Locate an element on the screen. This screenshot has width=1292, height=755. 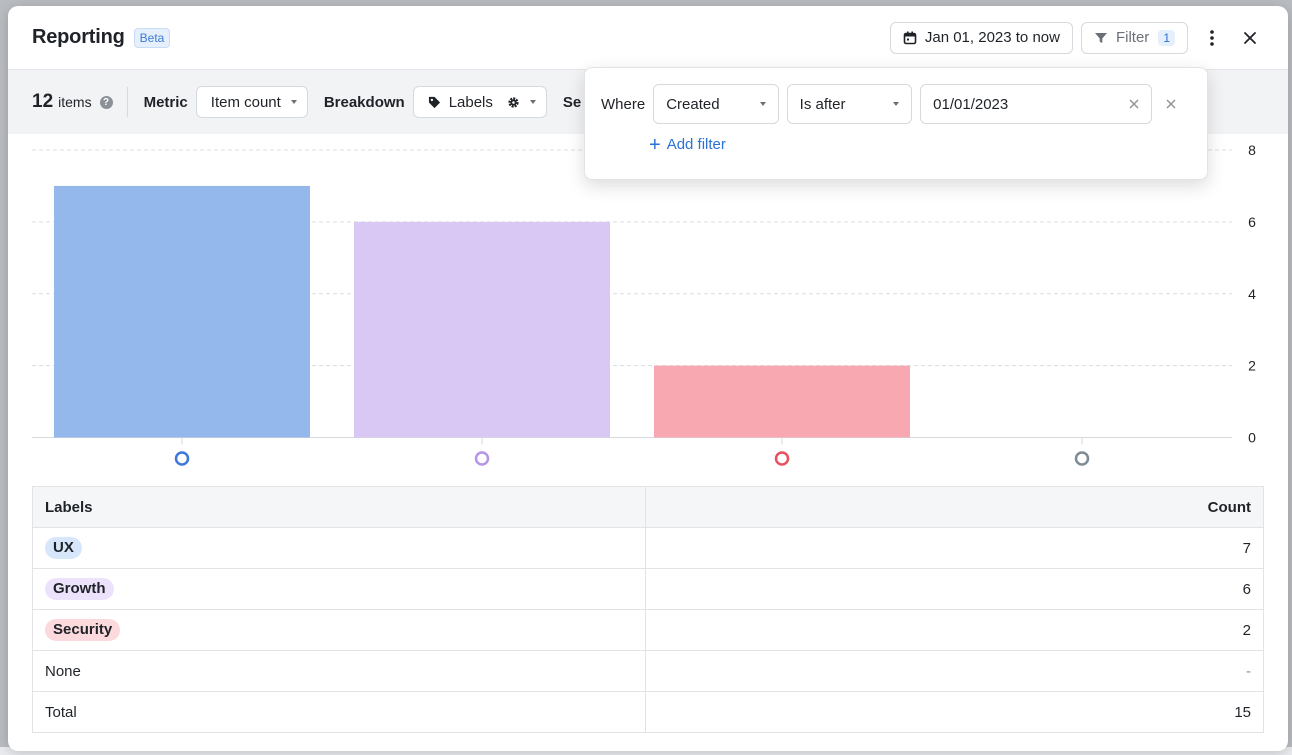
filter-field-select: Created is located at coordinates (716, 104).